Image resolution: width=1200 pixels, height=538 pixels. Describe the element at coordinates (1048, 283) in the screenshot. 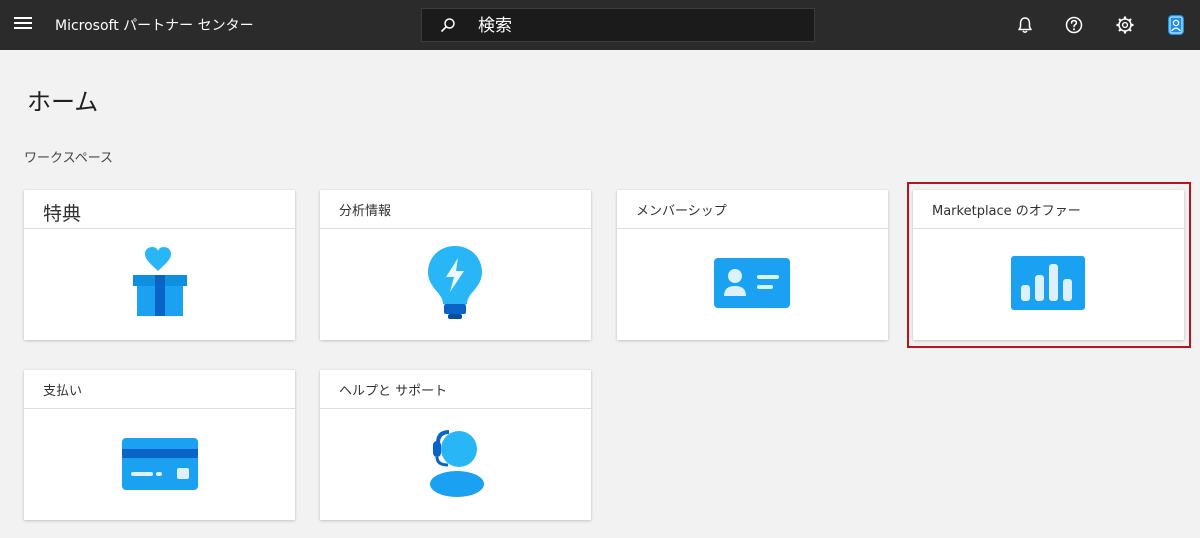

I see `bar-chart-icon` at that location.